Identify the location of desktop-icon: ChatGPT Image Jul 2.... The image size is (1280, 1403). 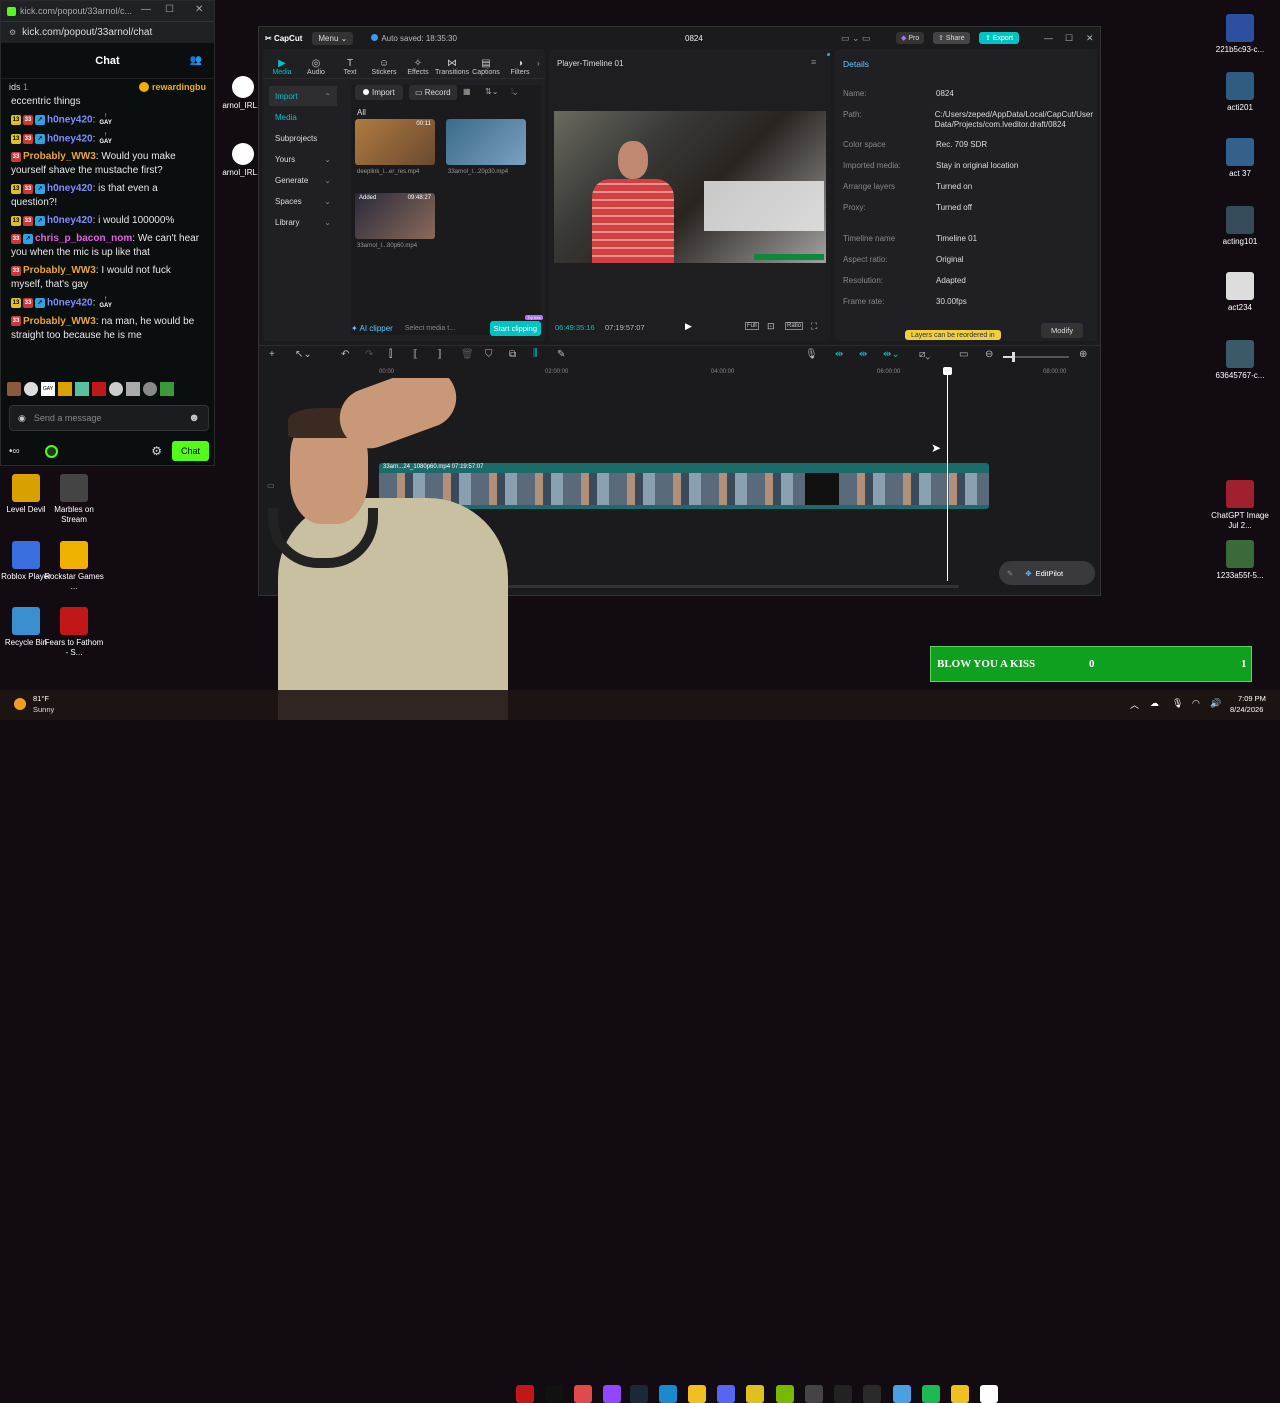
(1240, 505).